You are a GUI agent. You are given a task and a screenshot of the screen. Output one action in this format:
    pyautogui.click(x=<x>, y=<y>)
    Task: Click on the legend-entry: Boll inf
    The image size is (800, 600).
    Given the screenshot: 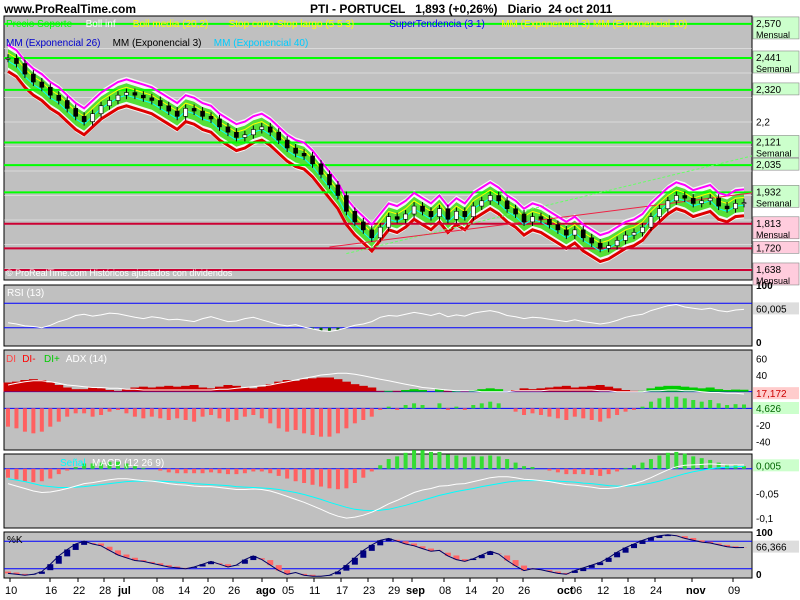 What is the action you would take?
    pyautogui.click(x=101, y=24)
    